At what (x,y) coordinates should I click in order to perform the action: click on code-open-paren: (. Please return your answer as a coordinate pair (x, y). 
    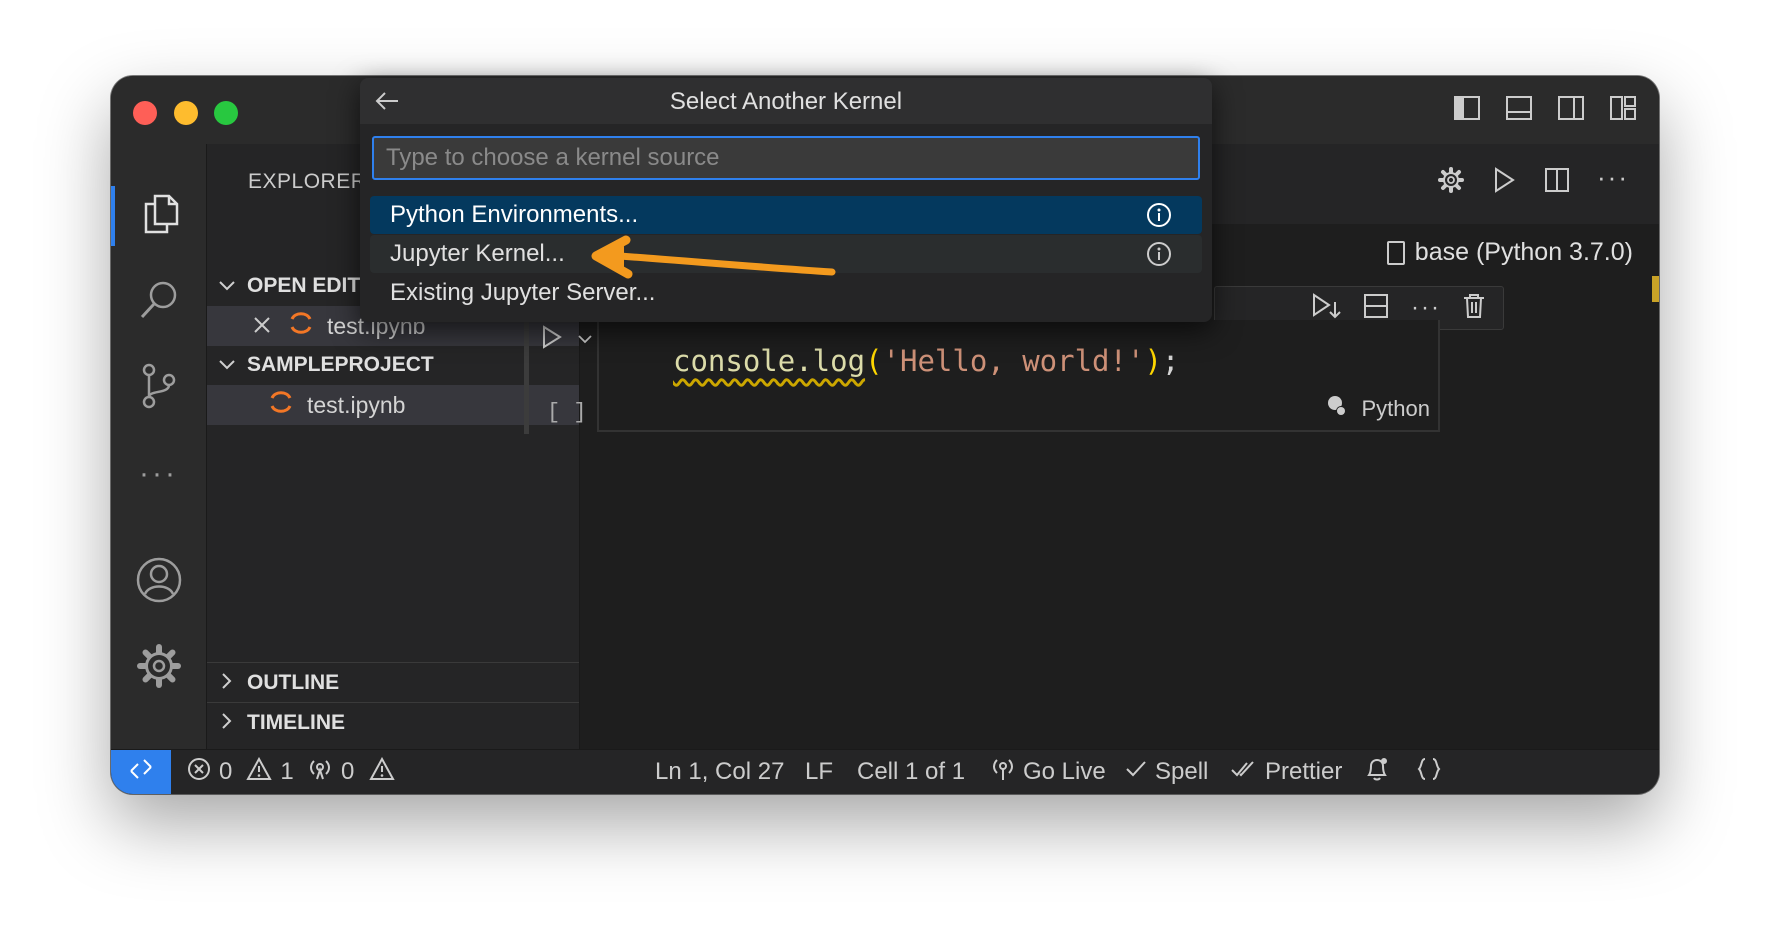
    Looking at the image, I should click on (874, 361).